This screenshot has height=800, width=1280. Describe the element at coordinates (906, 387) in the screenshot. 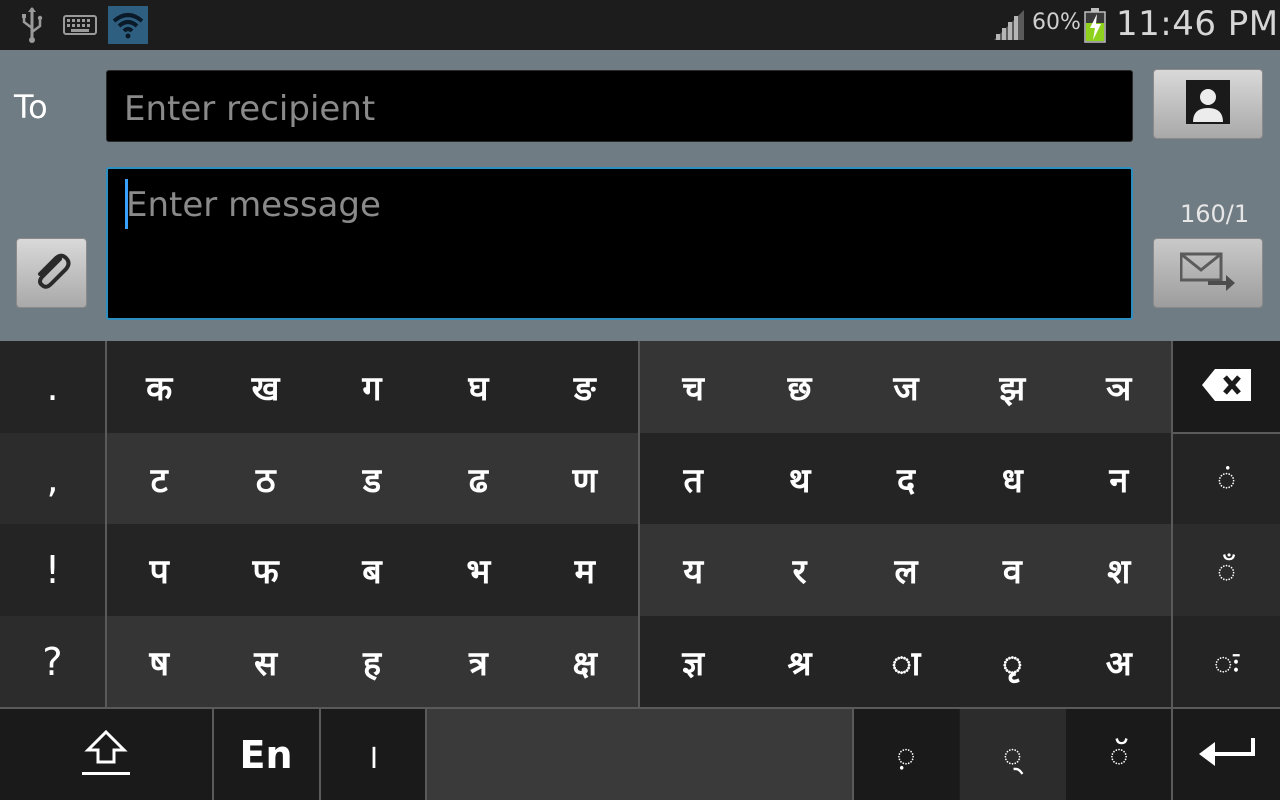

I see `key-letter: ज` at that location.